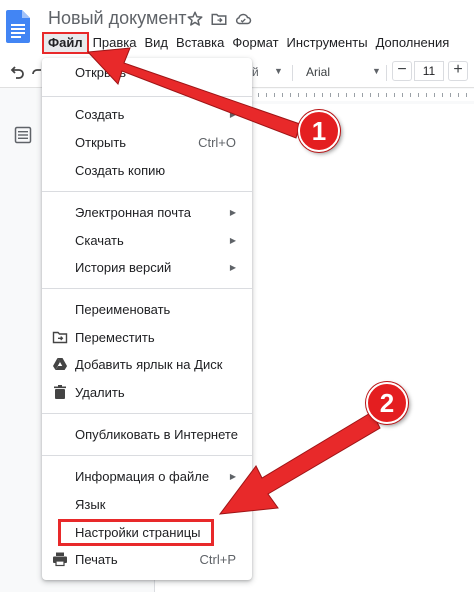 This screenshot has height=592, width=474. What do you see at coordinates (60, 392) in the screenshot?
I see `trash-icon` at bounding box center [60, 392].